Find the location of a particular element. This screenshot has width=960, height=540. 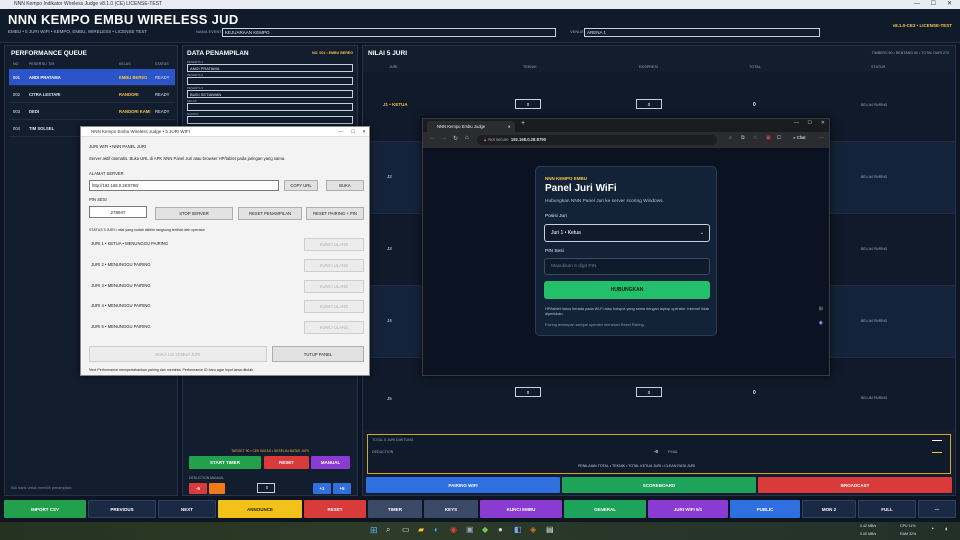

start-icon: ⊞ is located at coordinates (374, 530).